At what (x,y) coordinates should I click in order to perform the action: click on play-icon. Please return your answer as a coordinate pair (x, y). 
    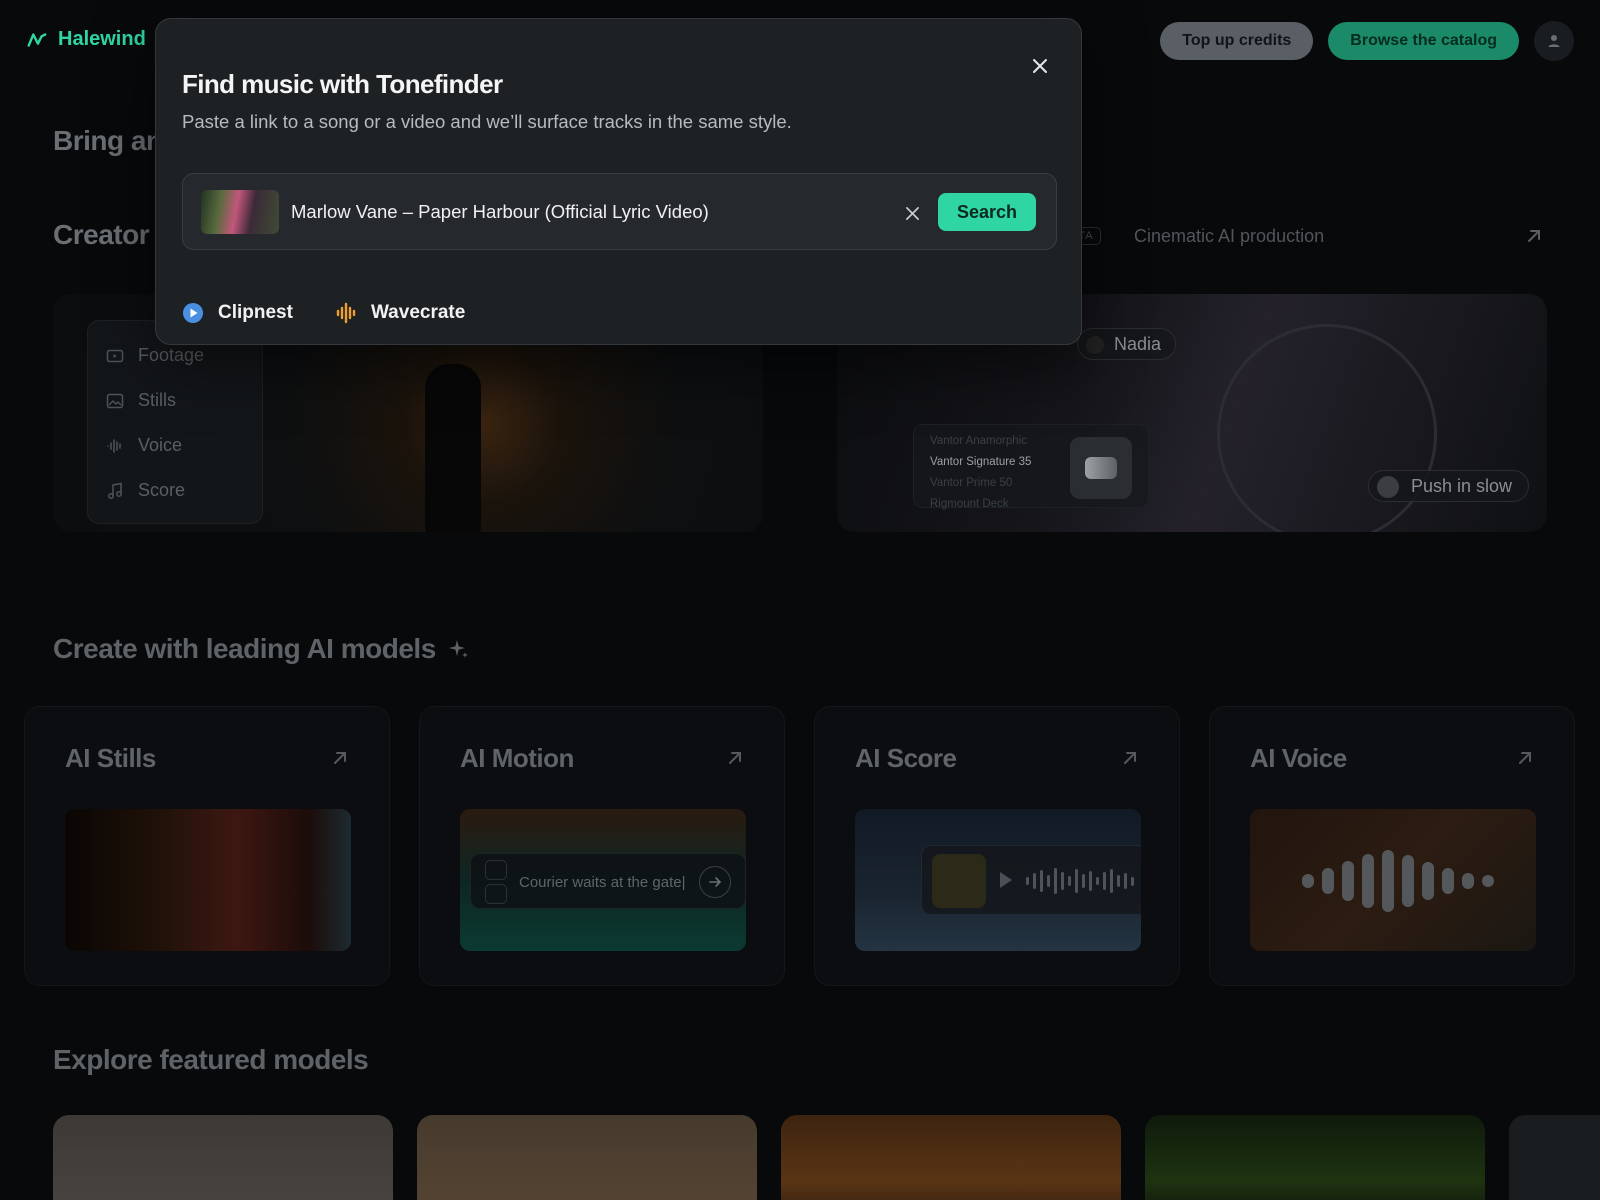
    Looking at the image, I should click on (1006, 880).